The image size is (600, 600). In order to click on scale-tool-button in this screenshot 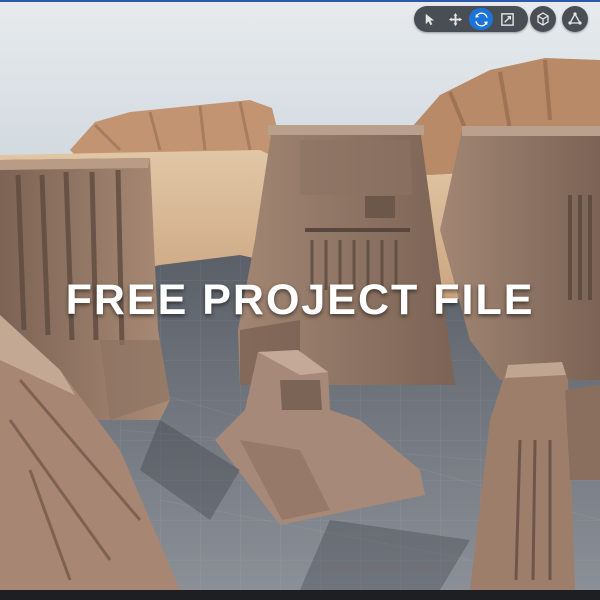, I will do `click(507, 19)`.